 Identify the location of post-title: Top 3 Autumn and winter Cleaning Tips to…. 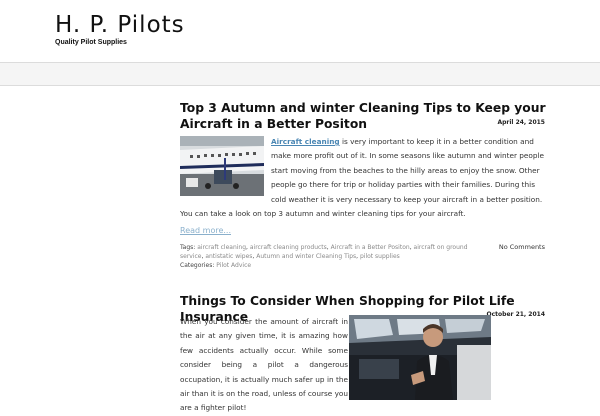
(363, 116).